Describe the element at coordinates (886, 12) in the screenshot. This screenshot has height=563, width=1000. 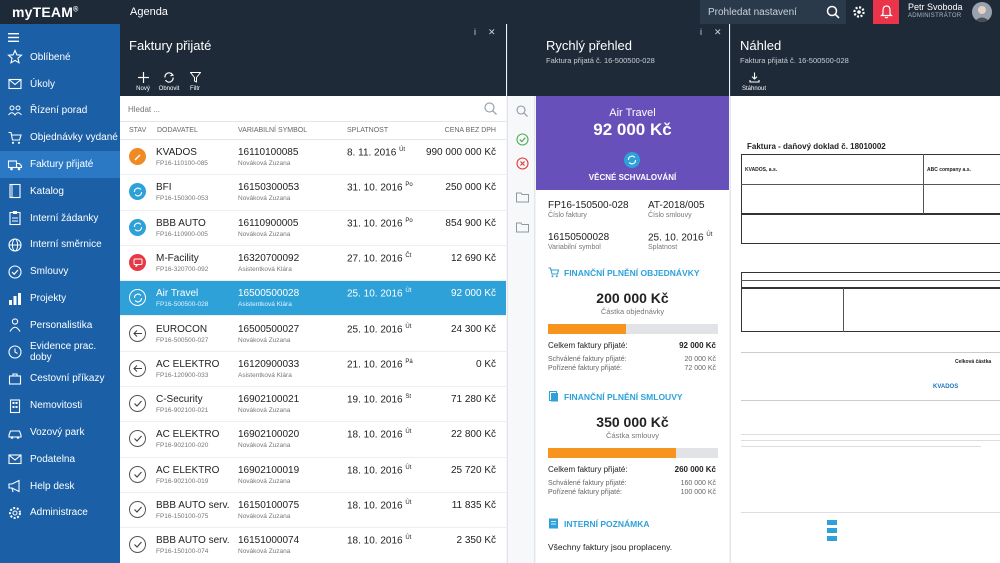
I see `bell-icon` at that location.